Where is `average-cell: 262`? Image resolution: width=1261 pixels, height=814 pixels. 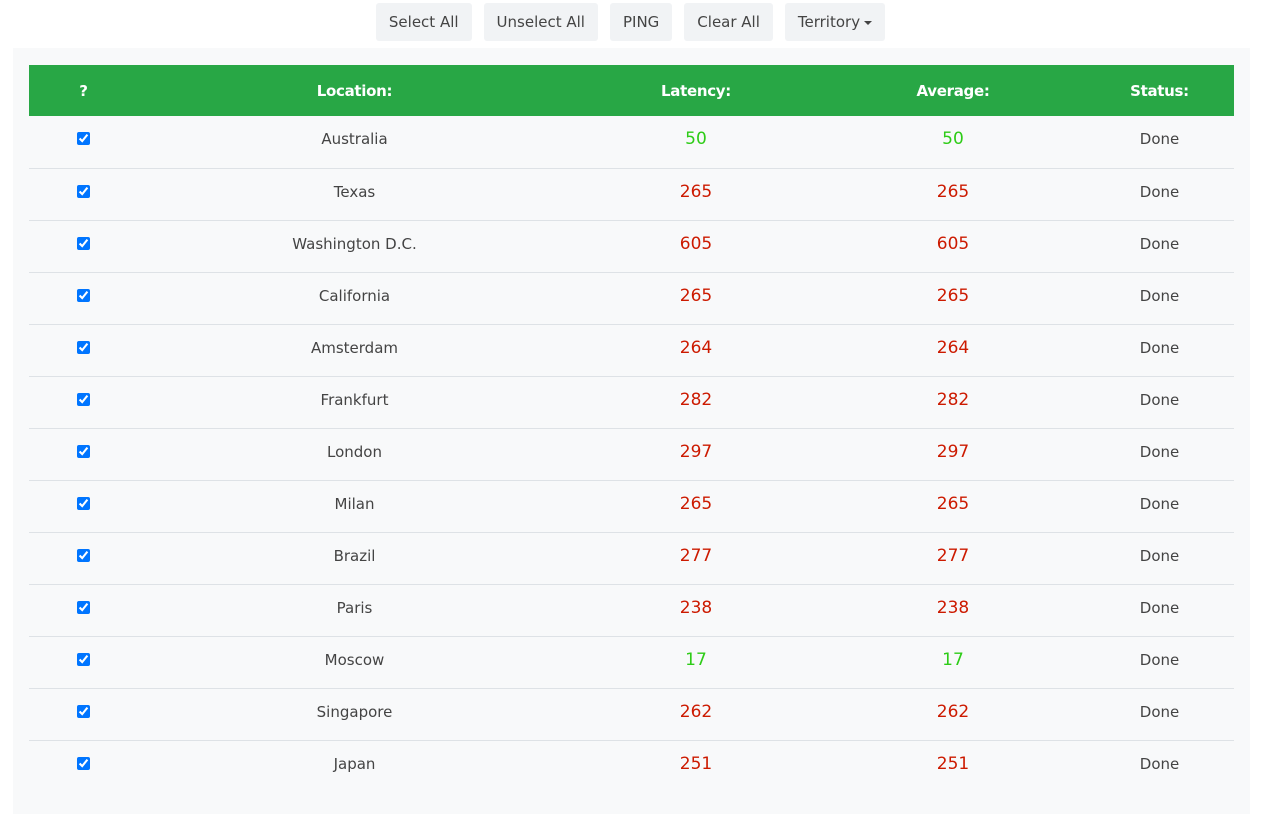
average-cell: 262 is located at coordinates (953, 714).